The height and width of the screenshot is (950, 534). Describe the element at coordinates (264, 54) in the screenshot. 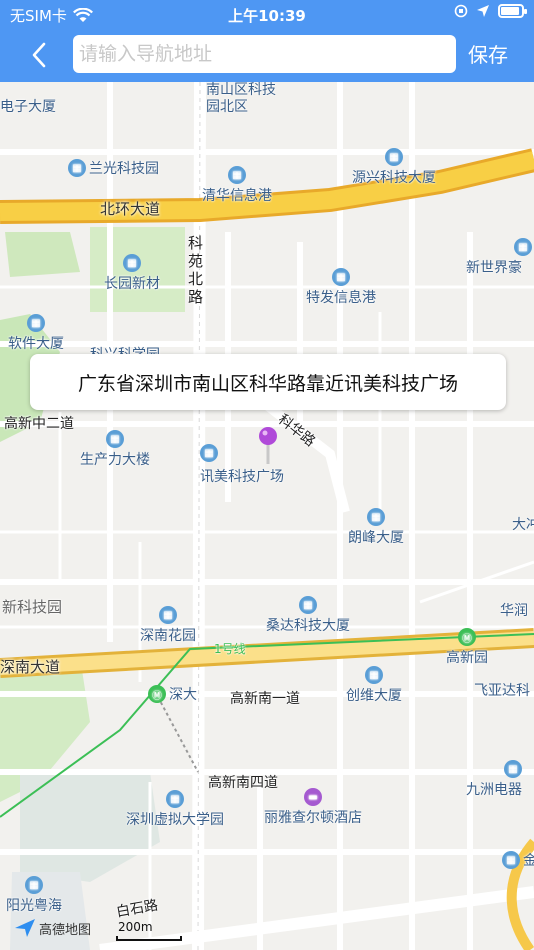

I see `address-search-input` at that location.